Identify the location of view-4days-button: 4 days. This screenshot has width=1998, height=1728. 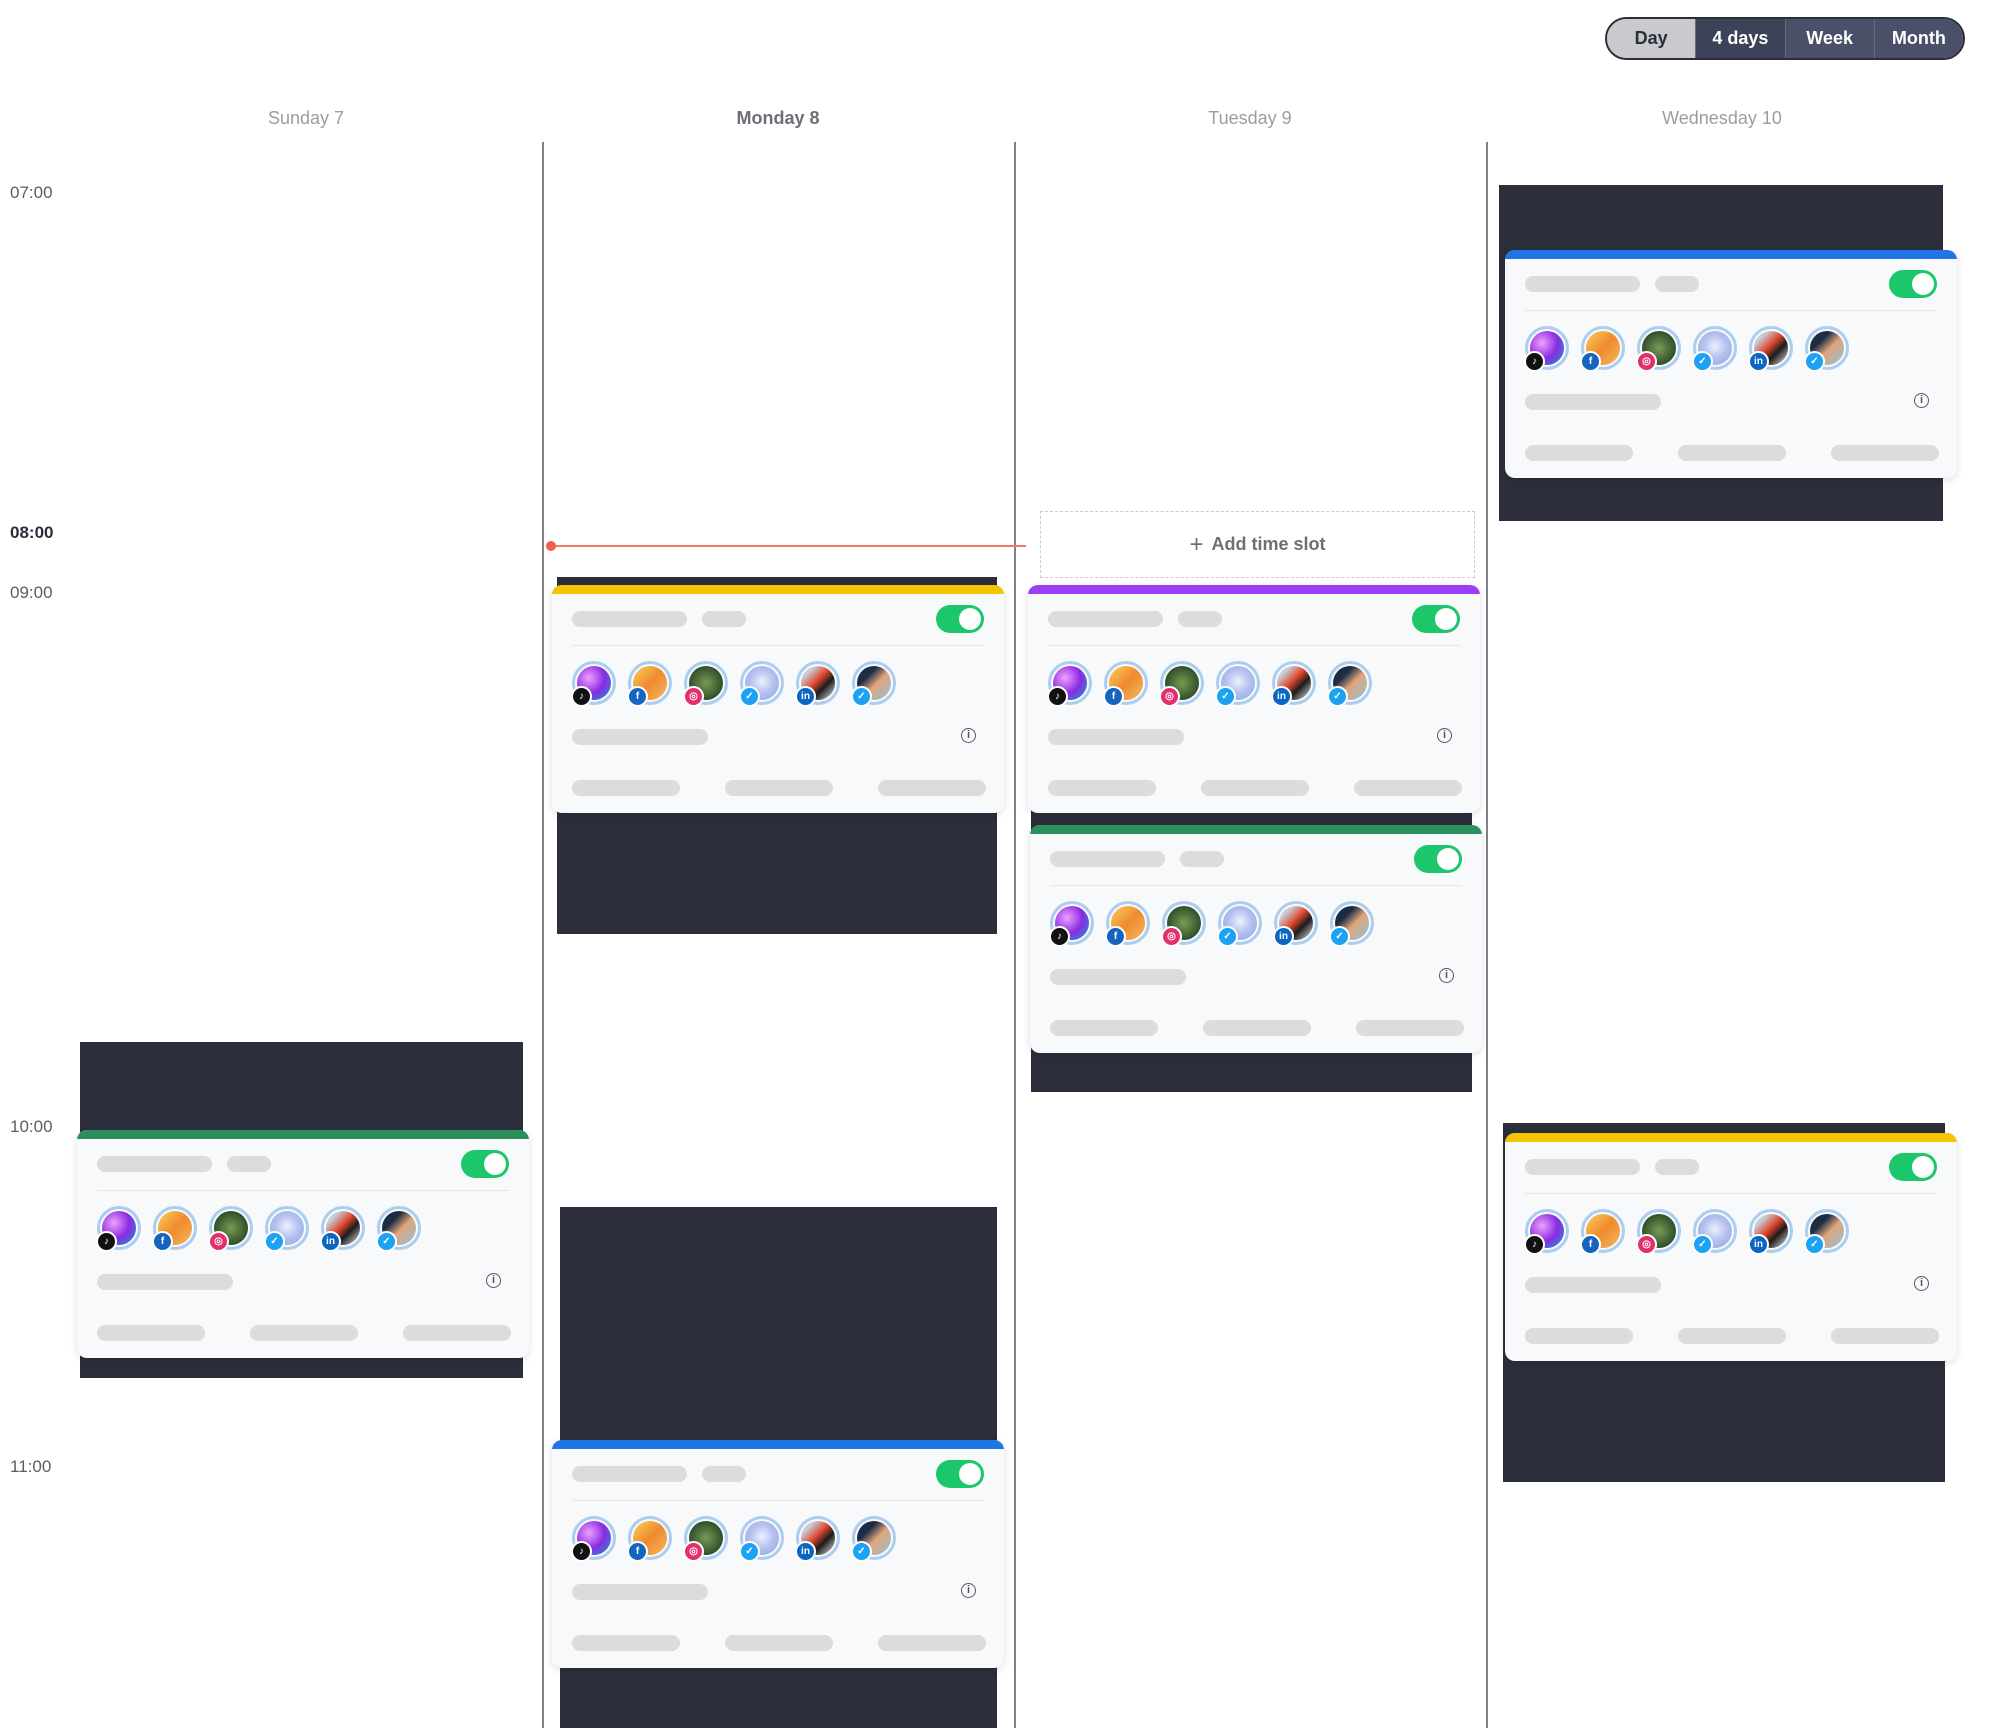
(1741, 38).